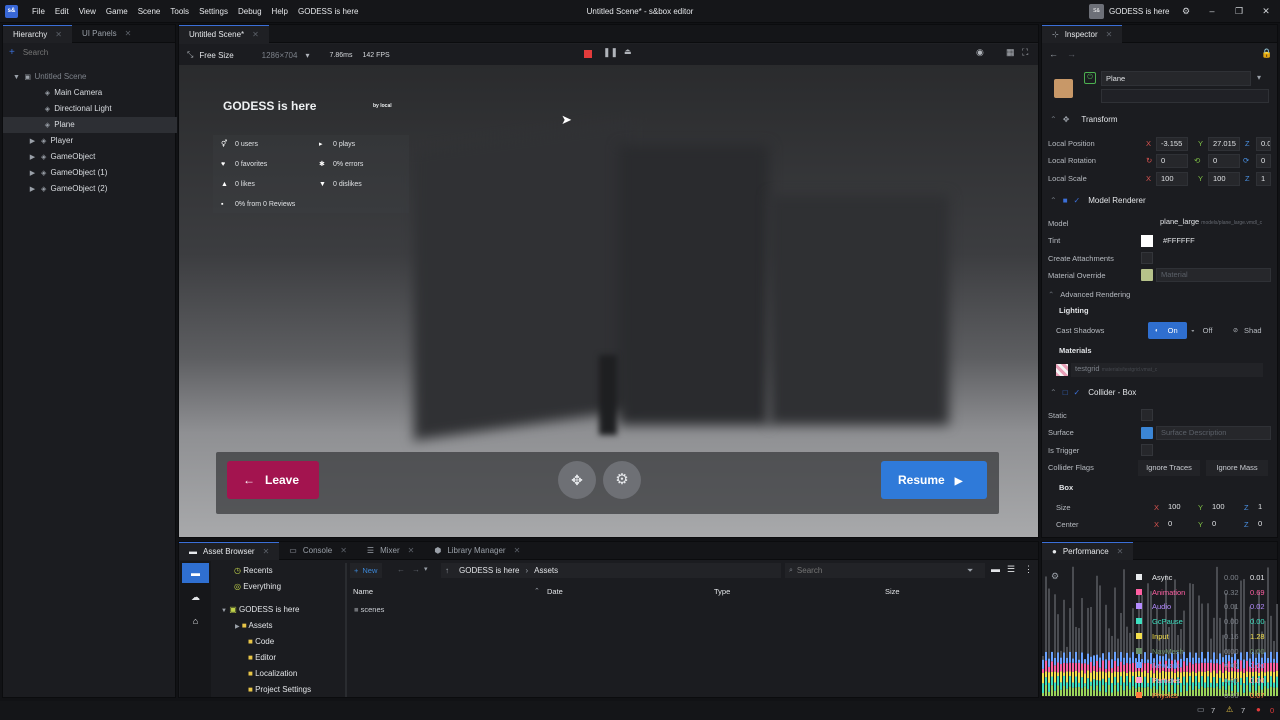 The height and width of the screenshot is (720, 1280). I want to click on trigger-checkbox, so click(1147, 450).